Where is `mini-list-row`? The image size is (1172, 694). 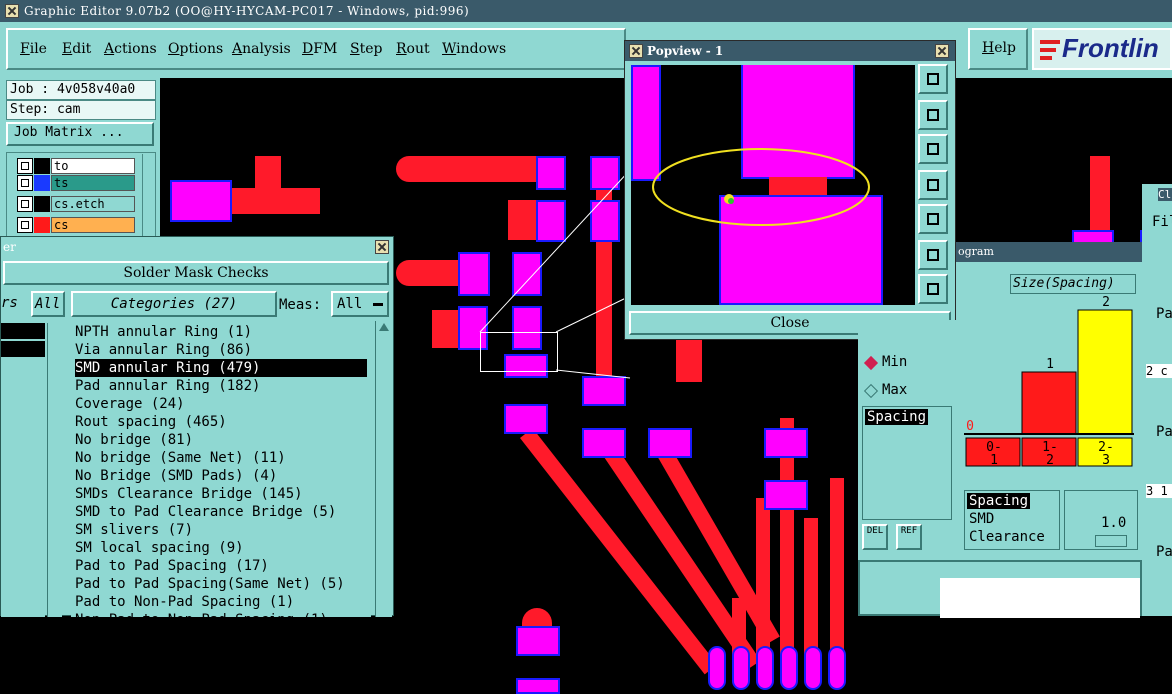
mini-list-row is located at coordinates (23, 331).